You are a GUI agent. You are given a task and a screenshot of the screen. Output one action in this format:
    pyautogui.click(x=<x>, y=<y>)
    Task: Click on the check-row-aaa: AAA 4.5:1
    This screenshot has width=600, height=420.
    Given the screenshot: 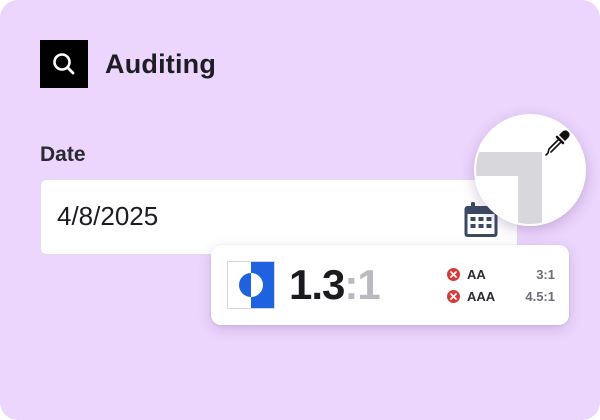 What is the action you would take?
    pyautogui.click(x=501, y=296)
    